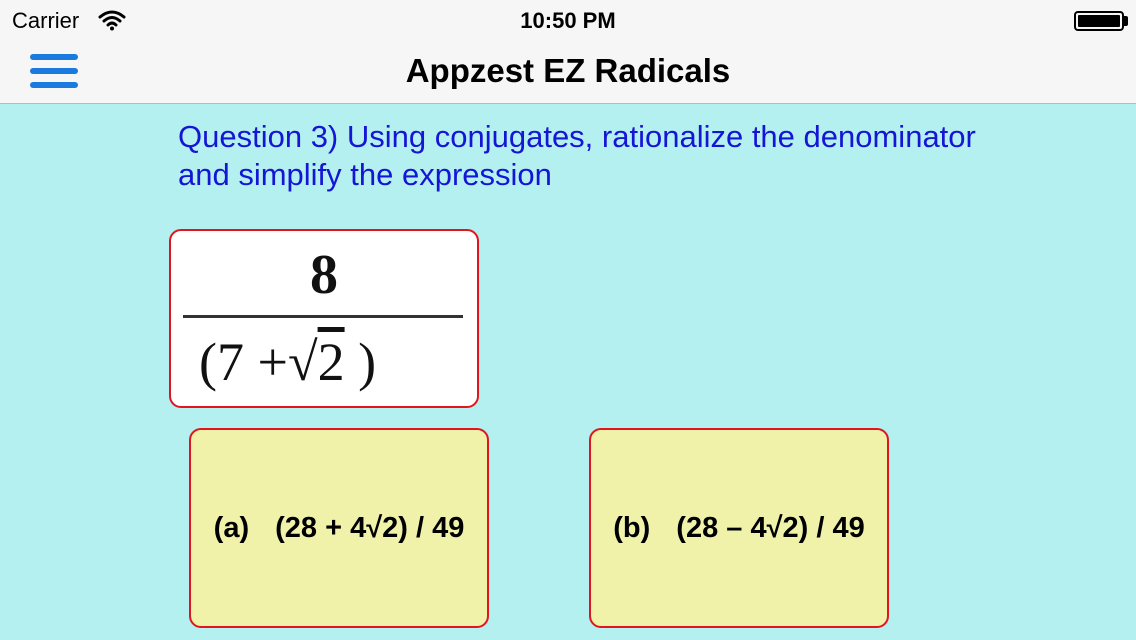 The width and height of the screenshot is (1136, 640). I want to click on fraction-bar, so click(323, 316).